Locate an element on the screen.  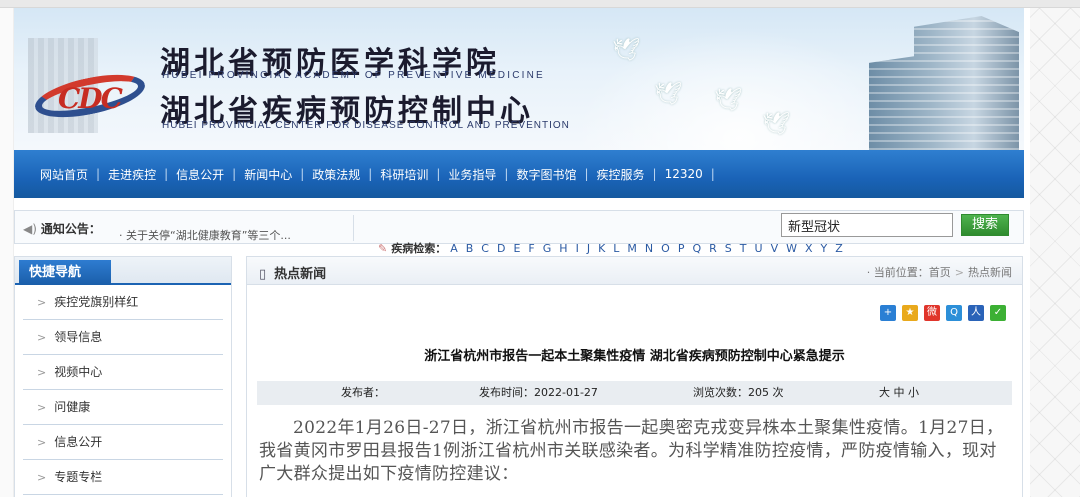
sidebar-item-label: 疾控党旗别样红 is located at coordinates (96, 302).